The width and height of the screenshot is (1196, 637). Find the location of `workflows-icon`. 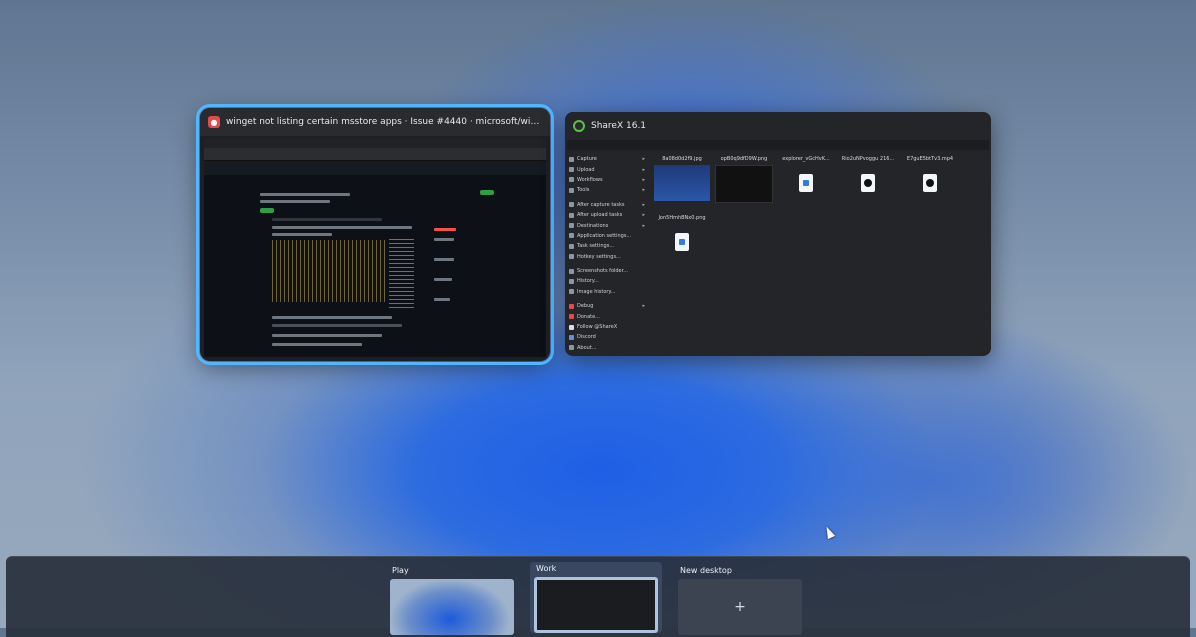

workflows-icon is located at coordinates (571, 180).